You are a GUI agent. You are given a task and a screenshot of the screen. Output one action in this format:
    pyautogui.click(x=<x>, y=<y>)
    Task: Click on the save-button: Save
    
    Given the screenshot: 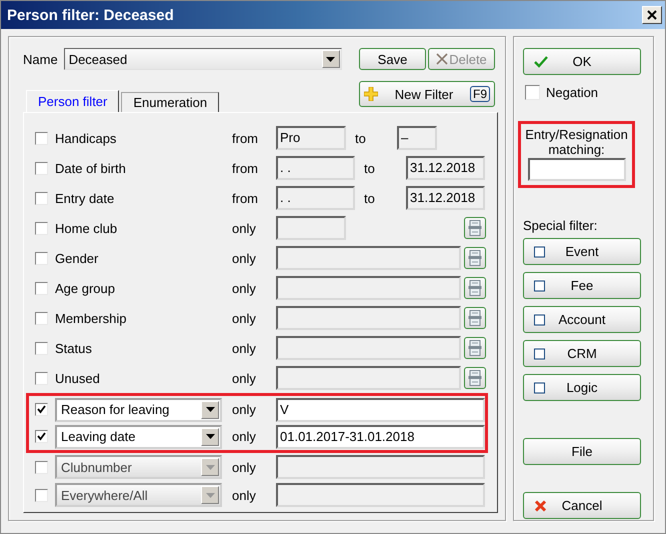 What is the action you would take?
    pyautogui.click(x=392, y=59)
    